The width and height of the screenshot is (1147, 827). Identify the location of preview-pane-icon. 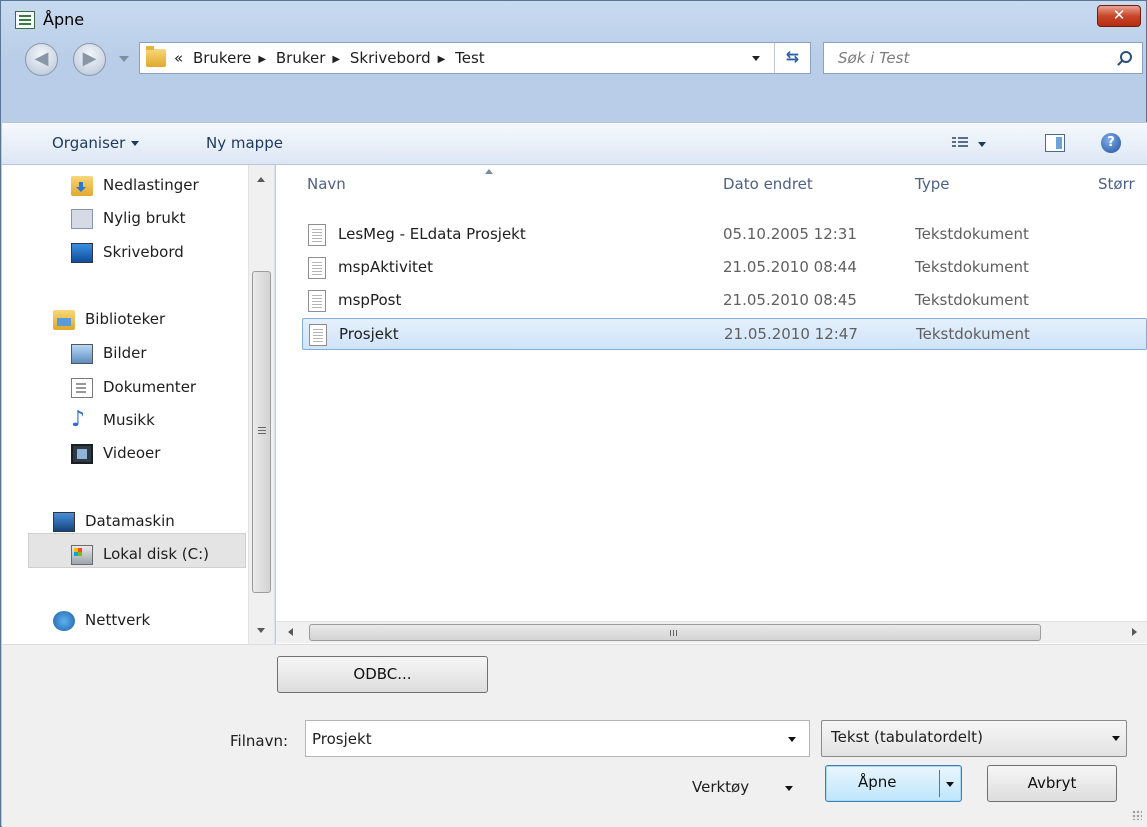
(1055, 143).